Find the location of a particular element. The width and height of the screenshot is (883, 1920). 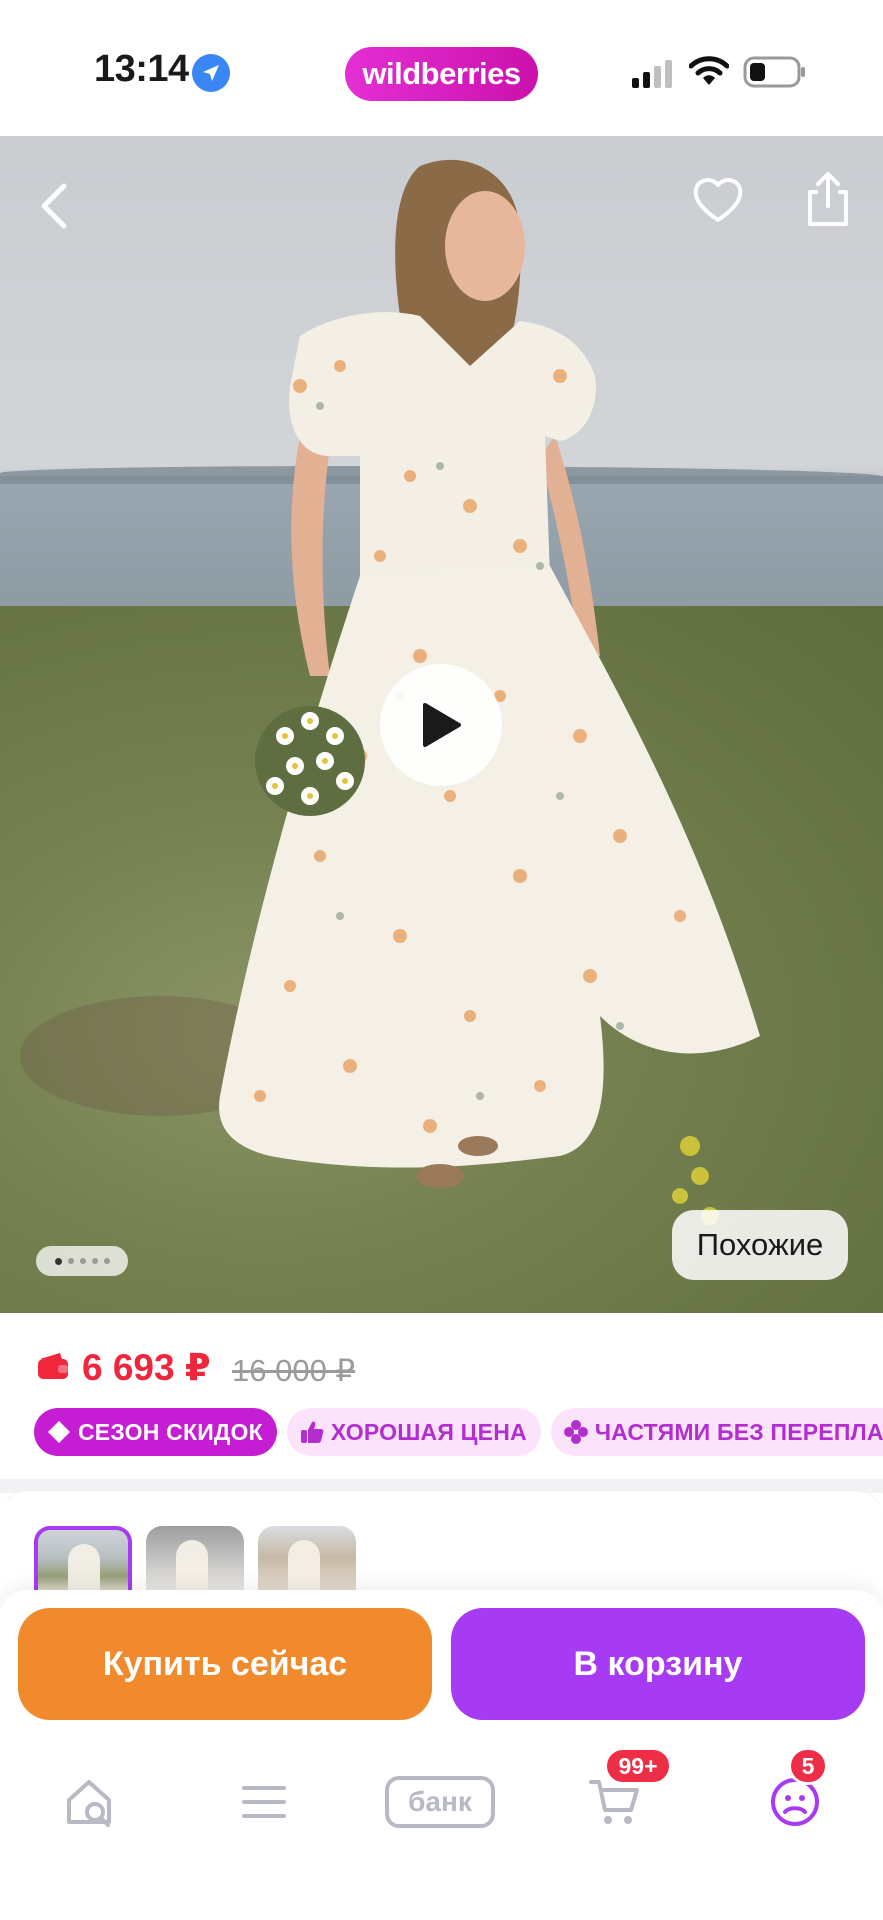

tab-catalog is located at coordinates (264, 1802).